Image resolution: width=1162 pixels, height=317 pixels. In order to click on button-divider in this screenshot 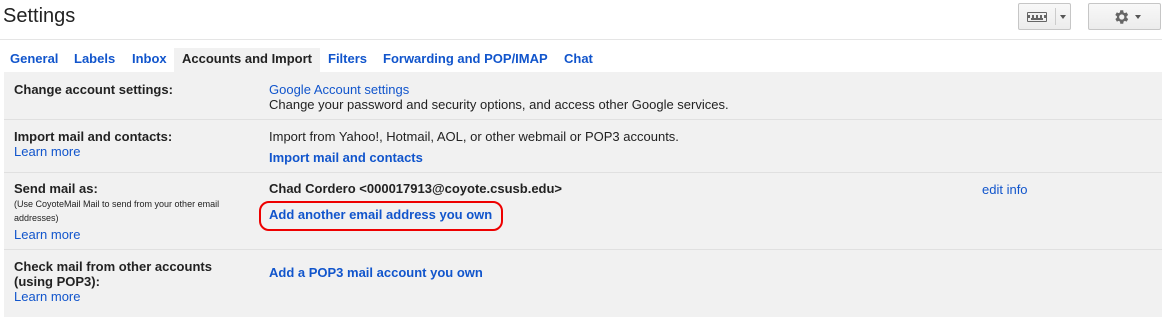, I will do `click(1055, 16)`.